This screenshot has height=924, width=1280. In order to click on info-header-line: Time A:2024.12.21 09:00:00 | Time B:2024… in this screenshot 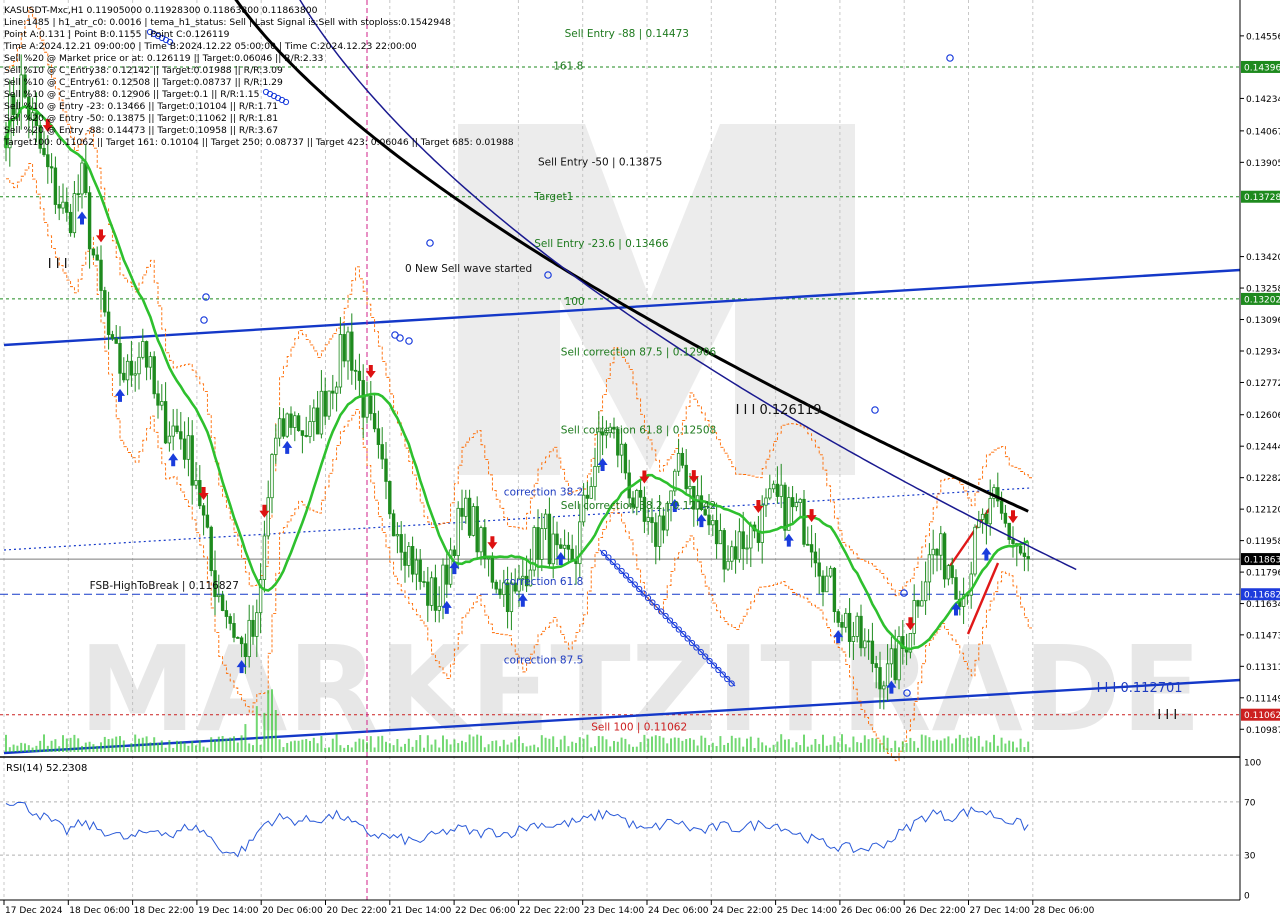, I will do `click(210, 46)`.